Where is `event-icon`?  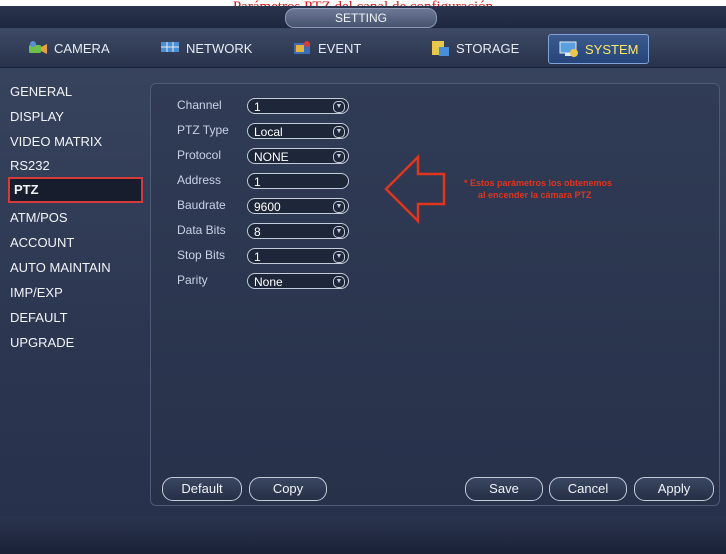
event-icon is located at coordinates (302, 48).